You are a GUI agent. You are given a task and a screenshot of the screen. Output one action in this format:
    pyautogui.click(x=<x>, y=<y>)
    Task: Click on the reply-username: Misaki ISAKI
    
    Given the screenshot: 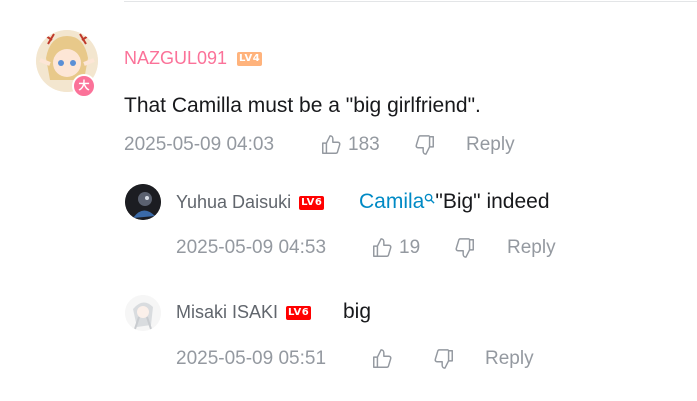 What is the action you would take?
    pyautogui.click(x=227, y=312)
    